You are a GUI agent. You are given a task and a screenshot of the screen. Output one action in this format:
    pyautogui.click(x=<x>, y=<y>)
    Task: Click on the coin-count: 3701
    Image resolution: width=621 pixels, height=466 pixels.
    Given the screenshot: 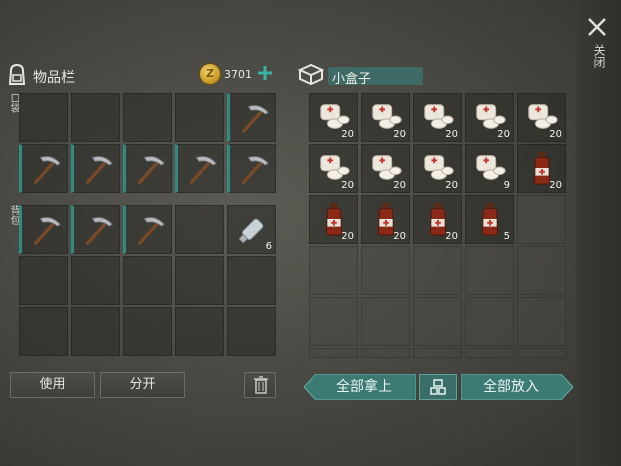 What is the action you would take?
    pyautogui.click(x=238, y=74)
    